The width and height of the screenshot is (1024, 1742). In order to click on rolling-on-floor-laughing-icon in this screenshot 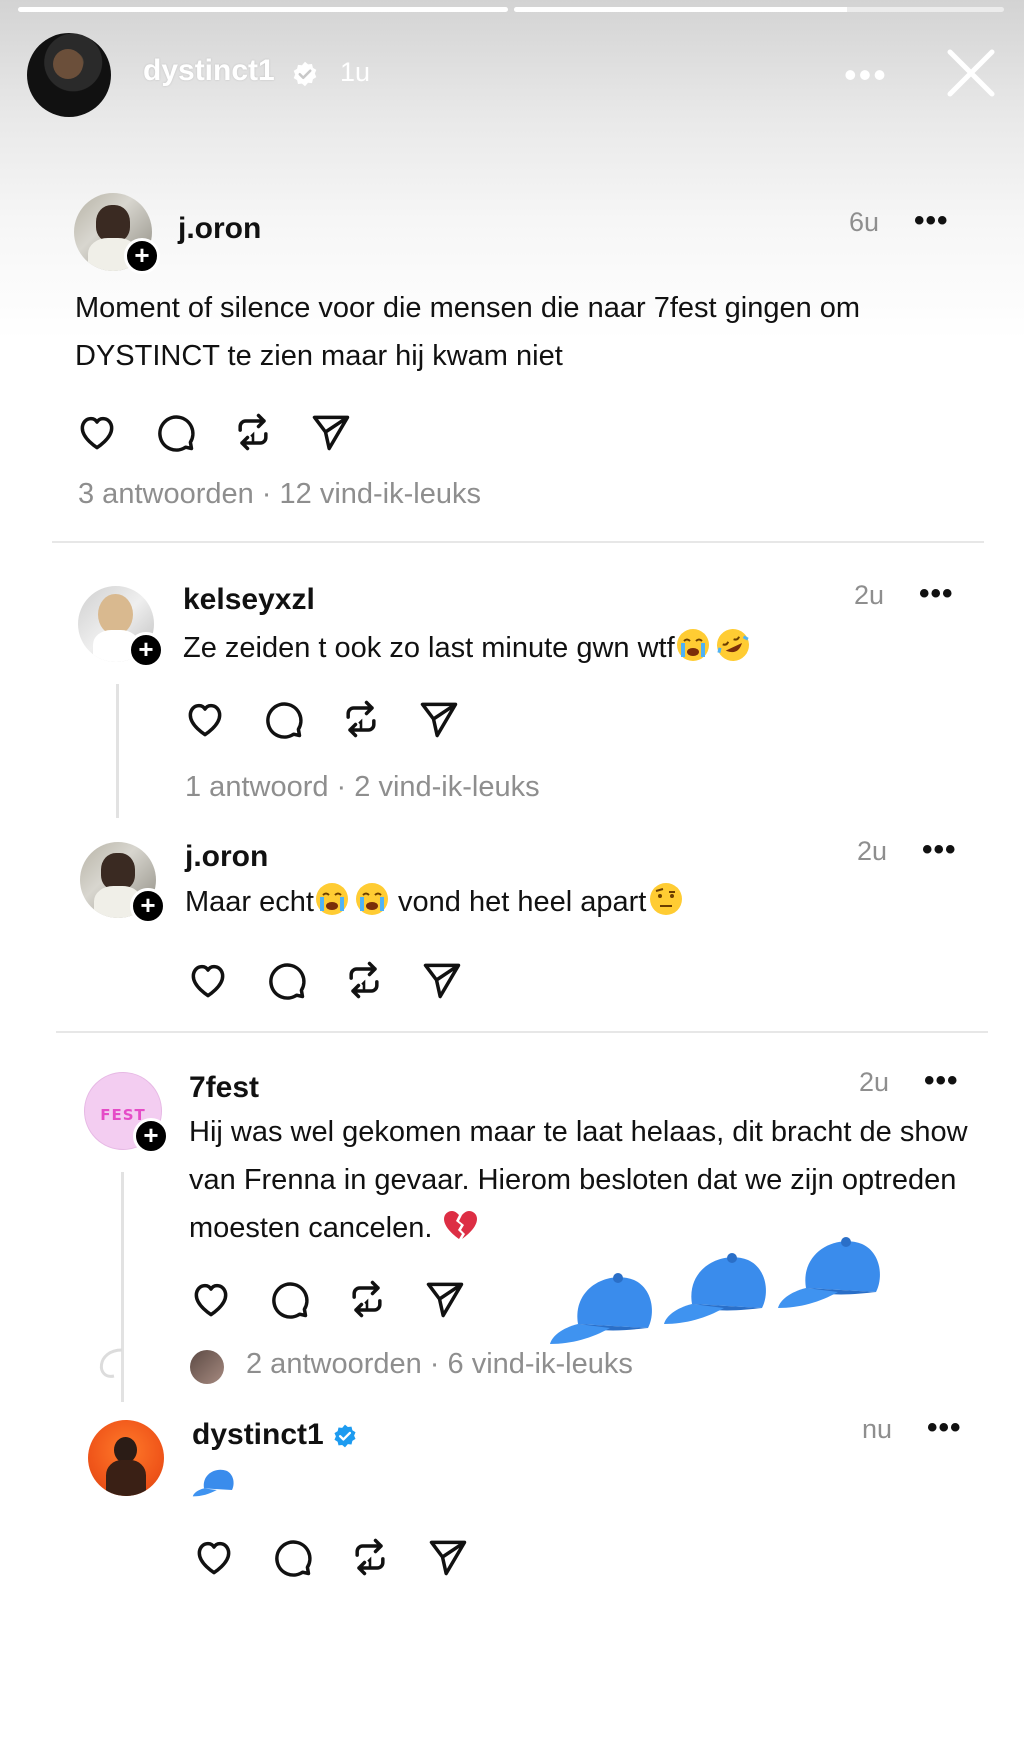, I will do `click(732, 645)`.